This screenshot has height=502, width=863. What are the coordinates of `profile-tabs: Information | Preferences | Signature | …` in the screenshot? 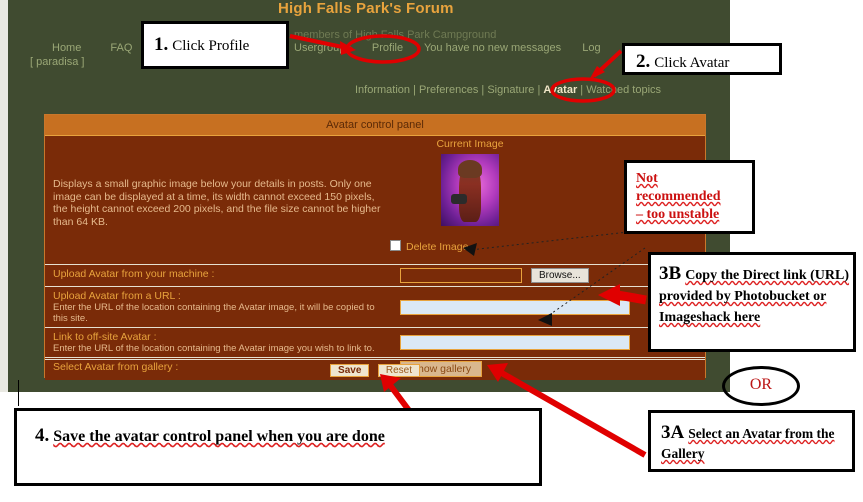 It's located at (508, 90).